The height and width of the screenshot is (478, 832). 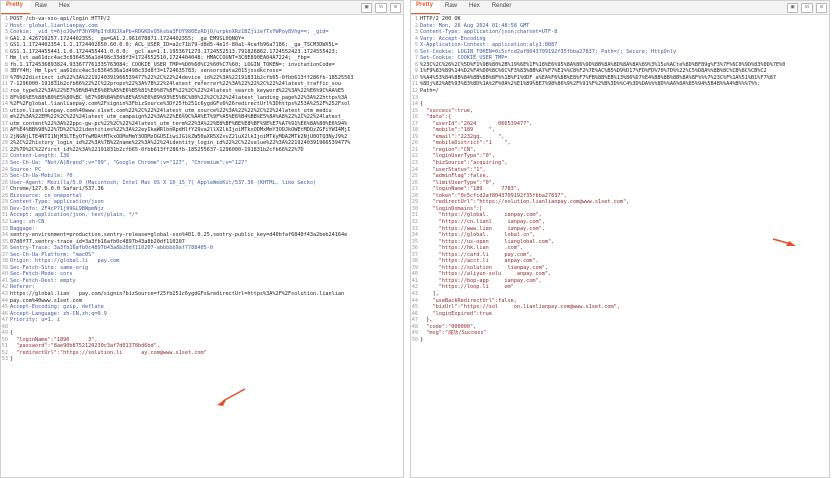 What do you see at coordinates (4, 359) in the screenshot?
I see `line-number: 53` at bounding box center [4, 359].